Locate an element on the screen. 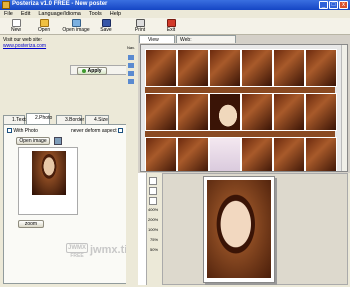  printer-icon is located at coordinates (140, 23).